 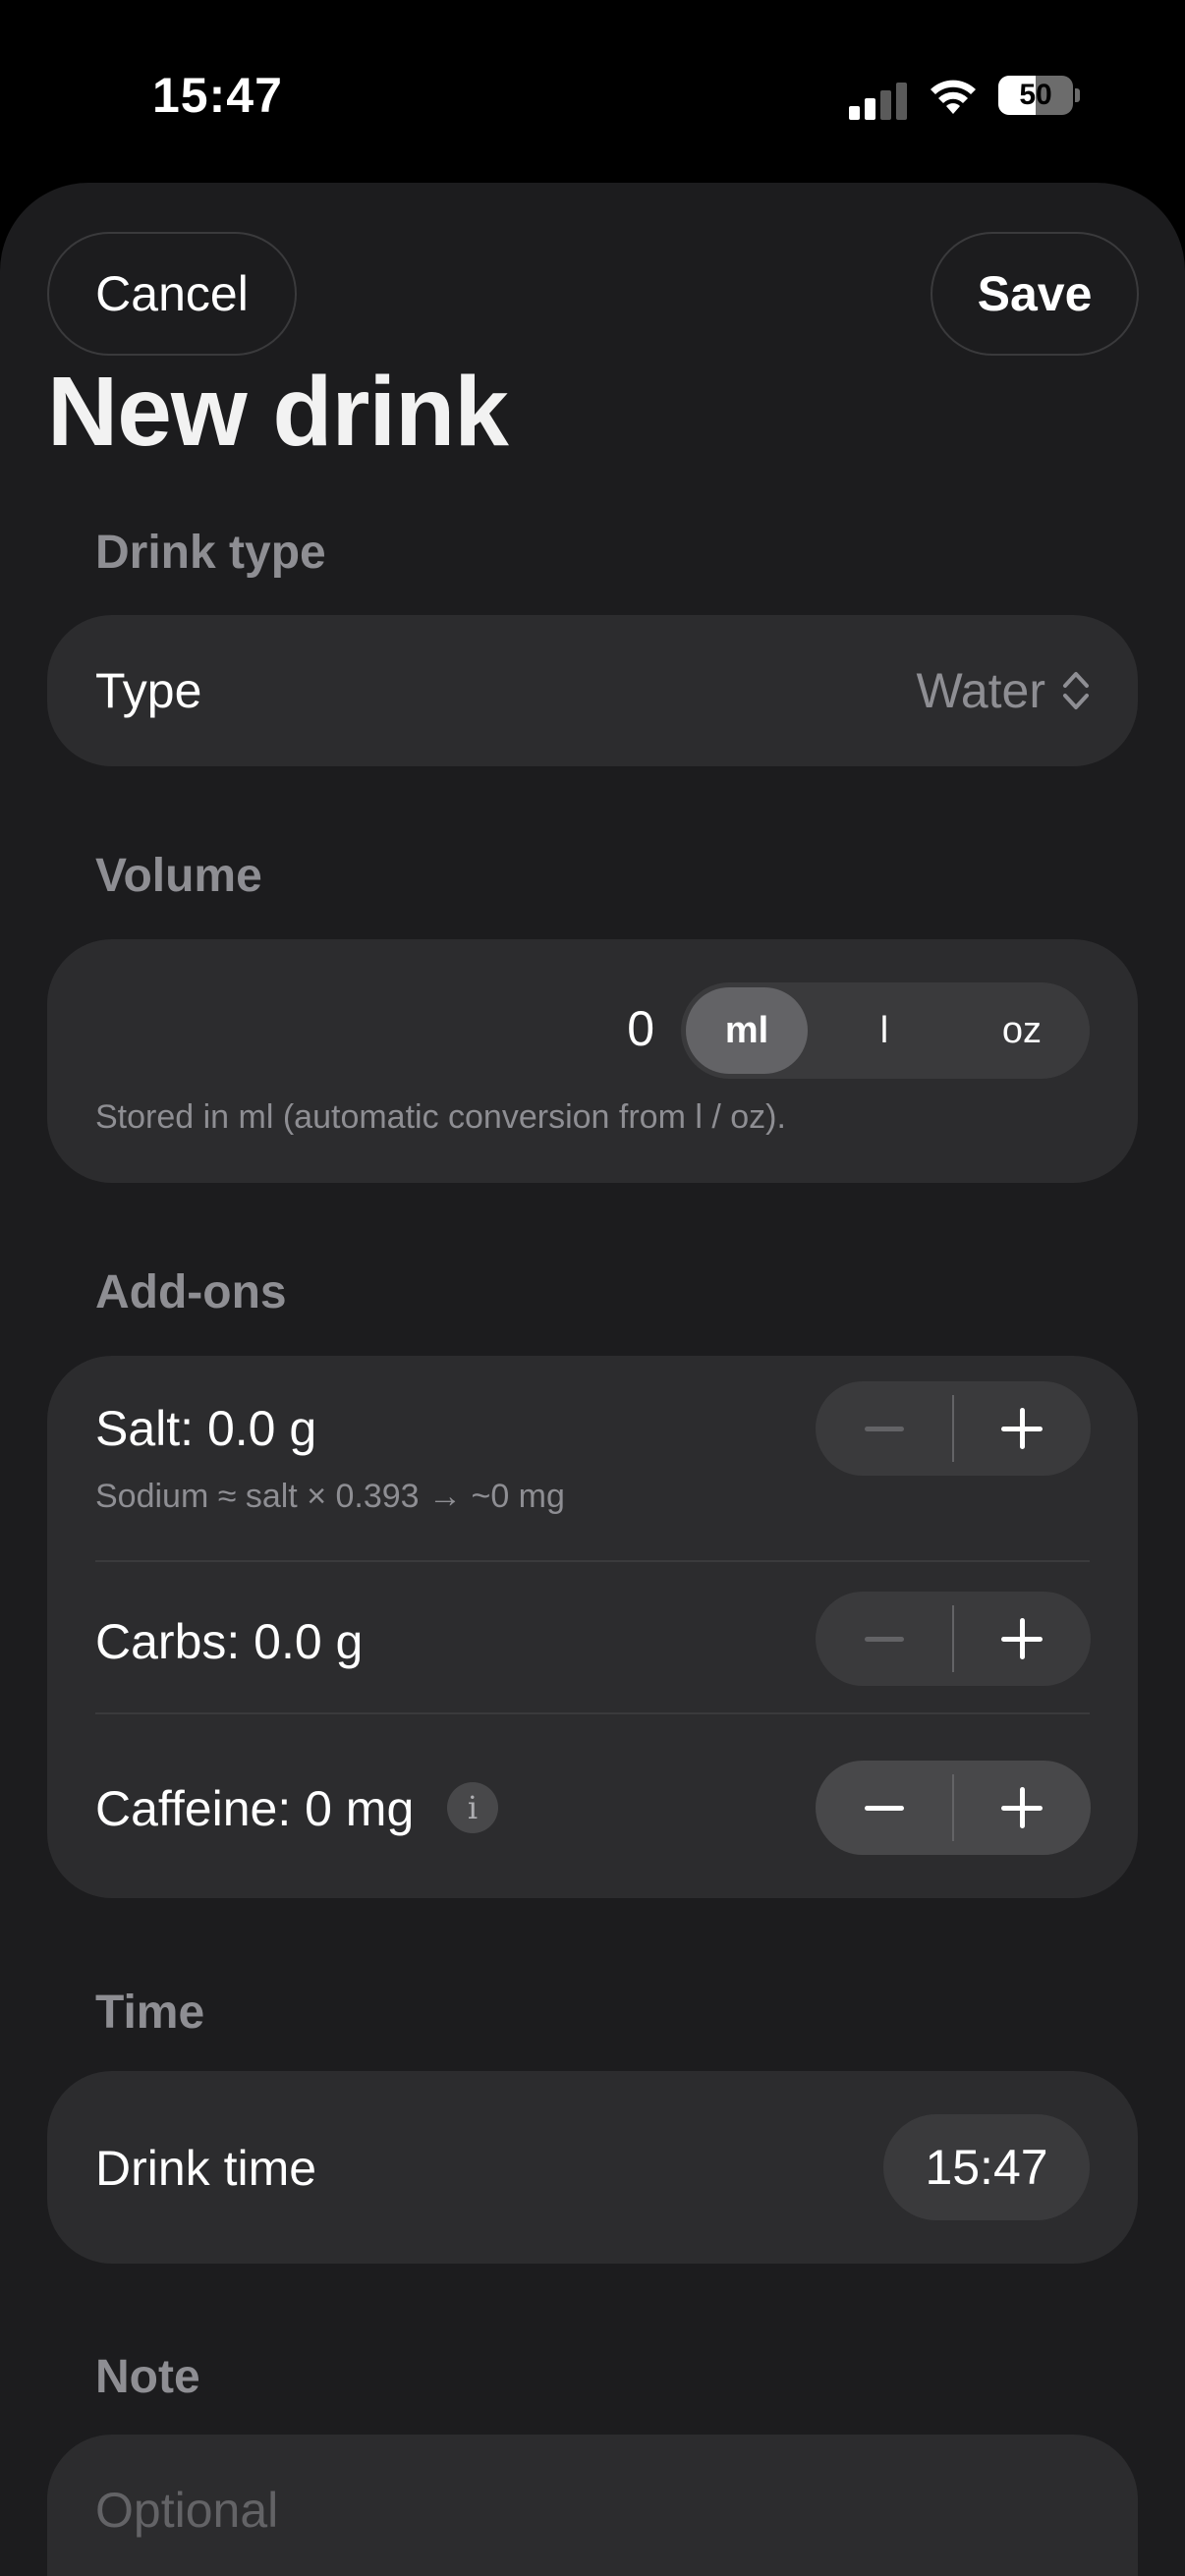 I want to click on carbs-decrement-button, so click(x=885, y=1639).